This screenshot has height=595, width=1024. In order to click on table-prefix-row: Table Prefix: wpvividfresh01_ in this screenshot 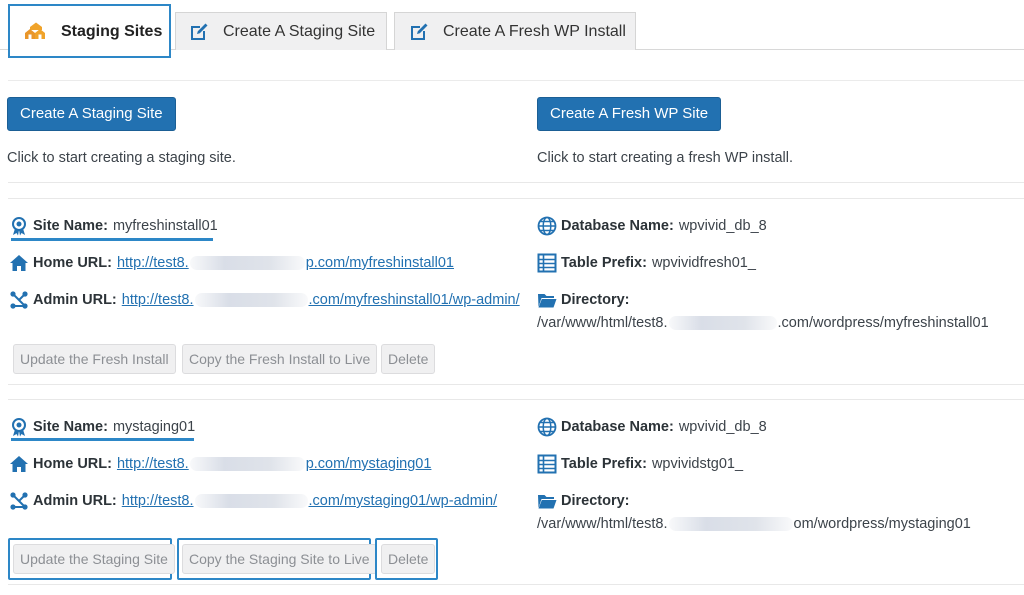, I will do `click(646, 263)`.